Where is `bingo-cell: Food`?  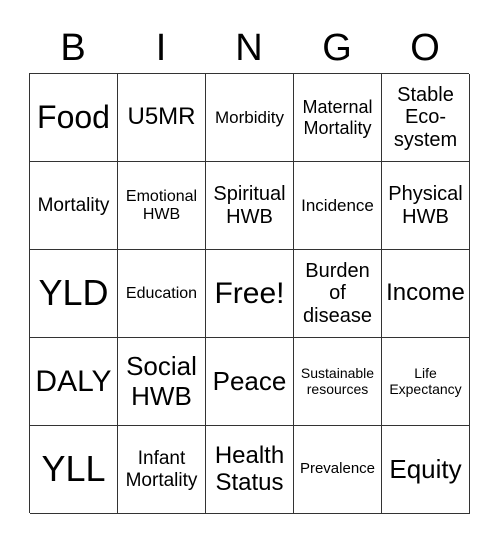
bingo-cell: Food is located at coordinates (74, 118).